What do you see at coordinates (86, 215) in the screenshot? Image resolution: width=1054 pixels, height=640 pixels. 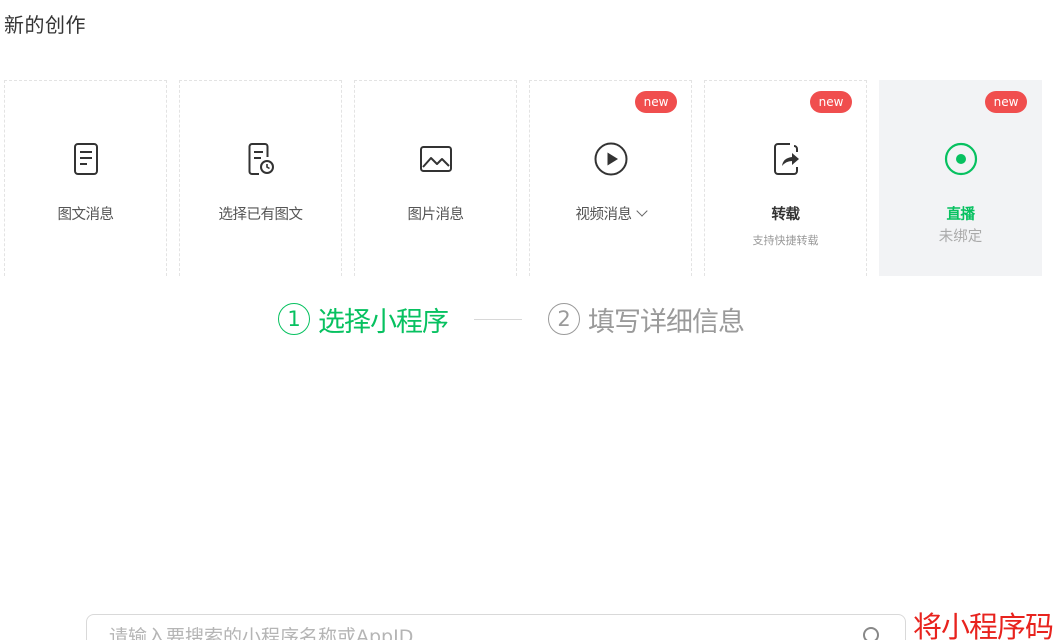 I see `card-label: 图文消息` at bounding box center [86, 215].